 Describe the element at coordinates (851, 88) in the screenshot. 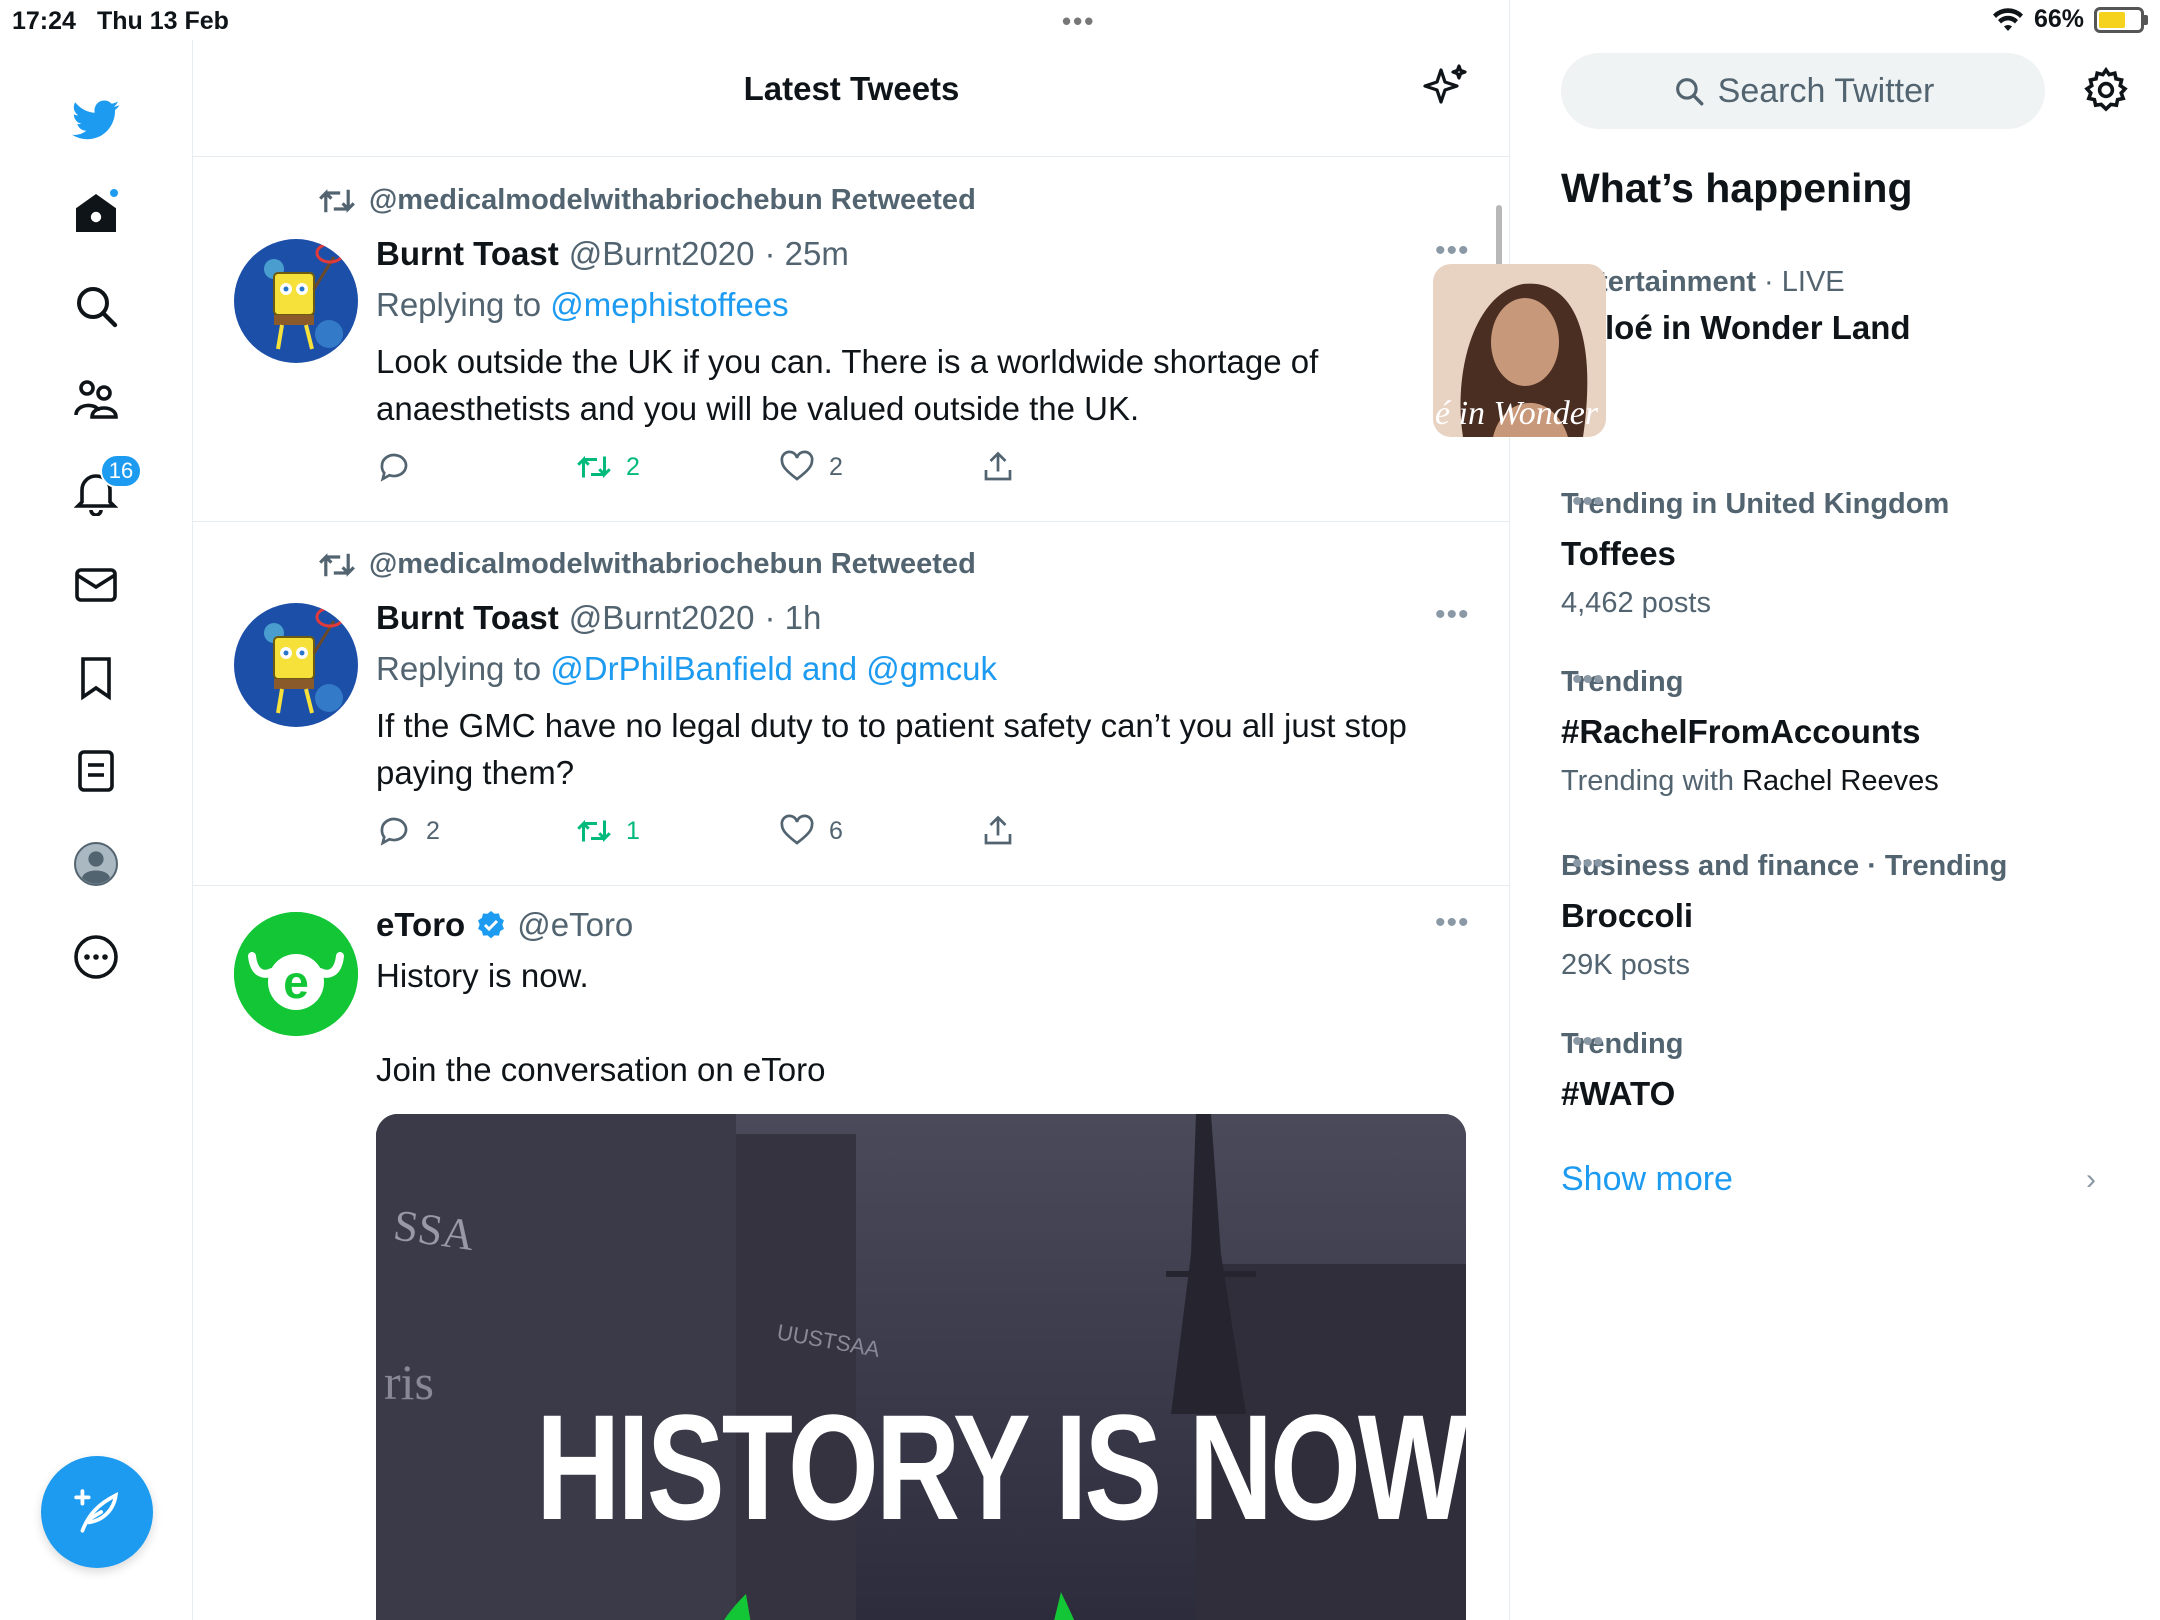

I see `page-title: Latest Tweets` at that location.